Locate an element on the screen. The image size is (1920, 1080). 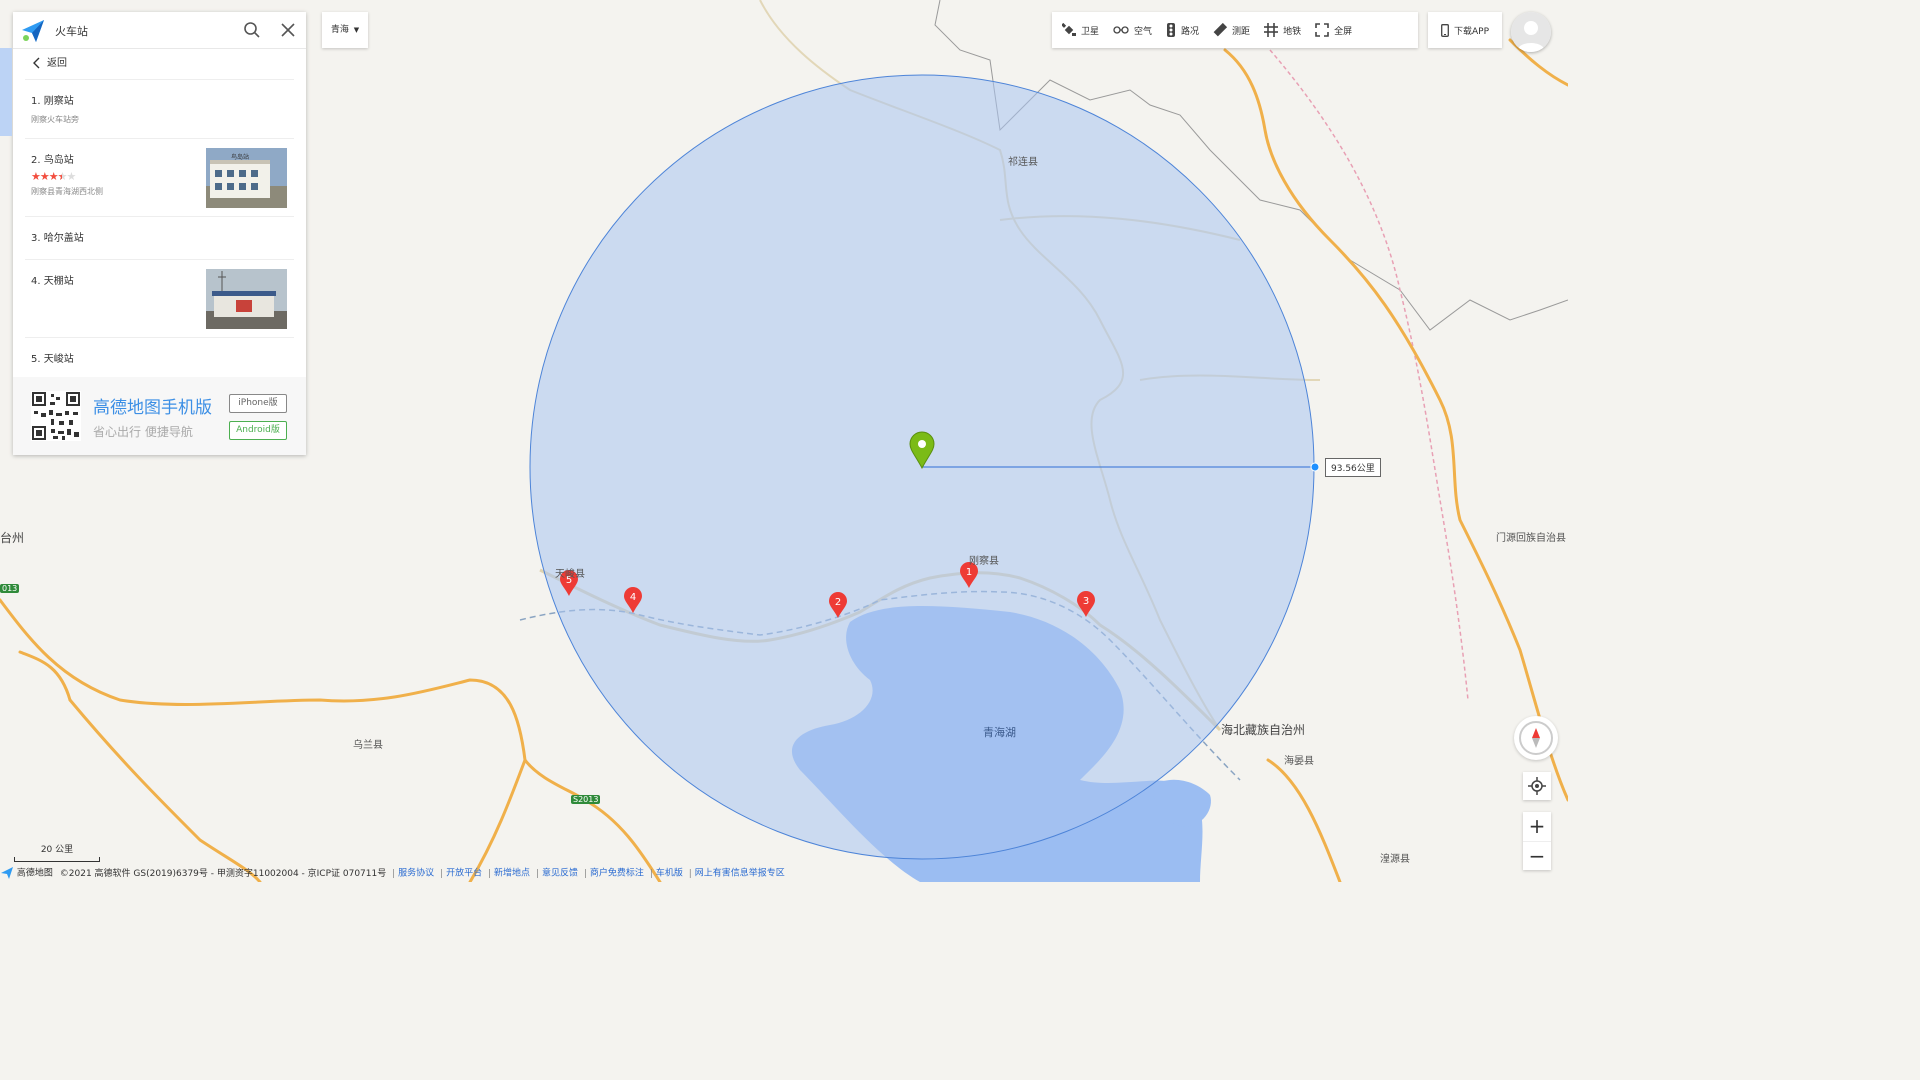
marker-2-label: 2 is located at coordinates (838, 602).